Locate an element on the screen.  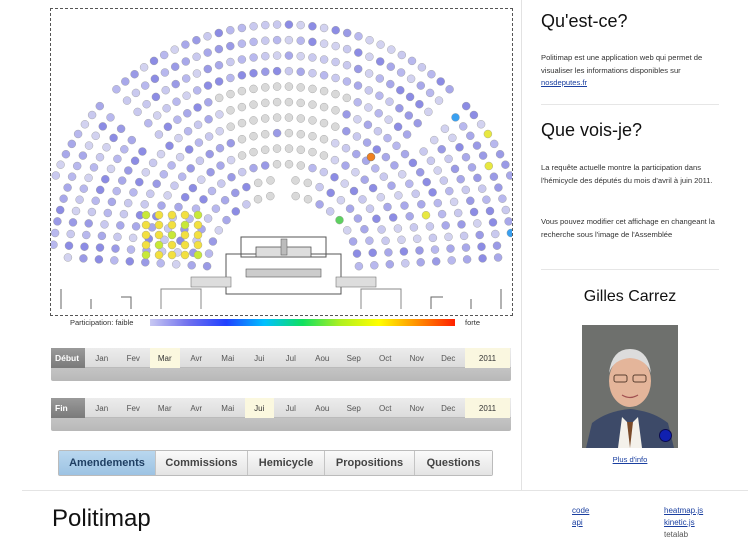
month-end-5: Jui is located at coordinates (259, 408).